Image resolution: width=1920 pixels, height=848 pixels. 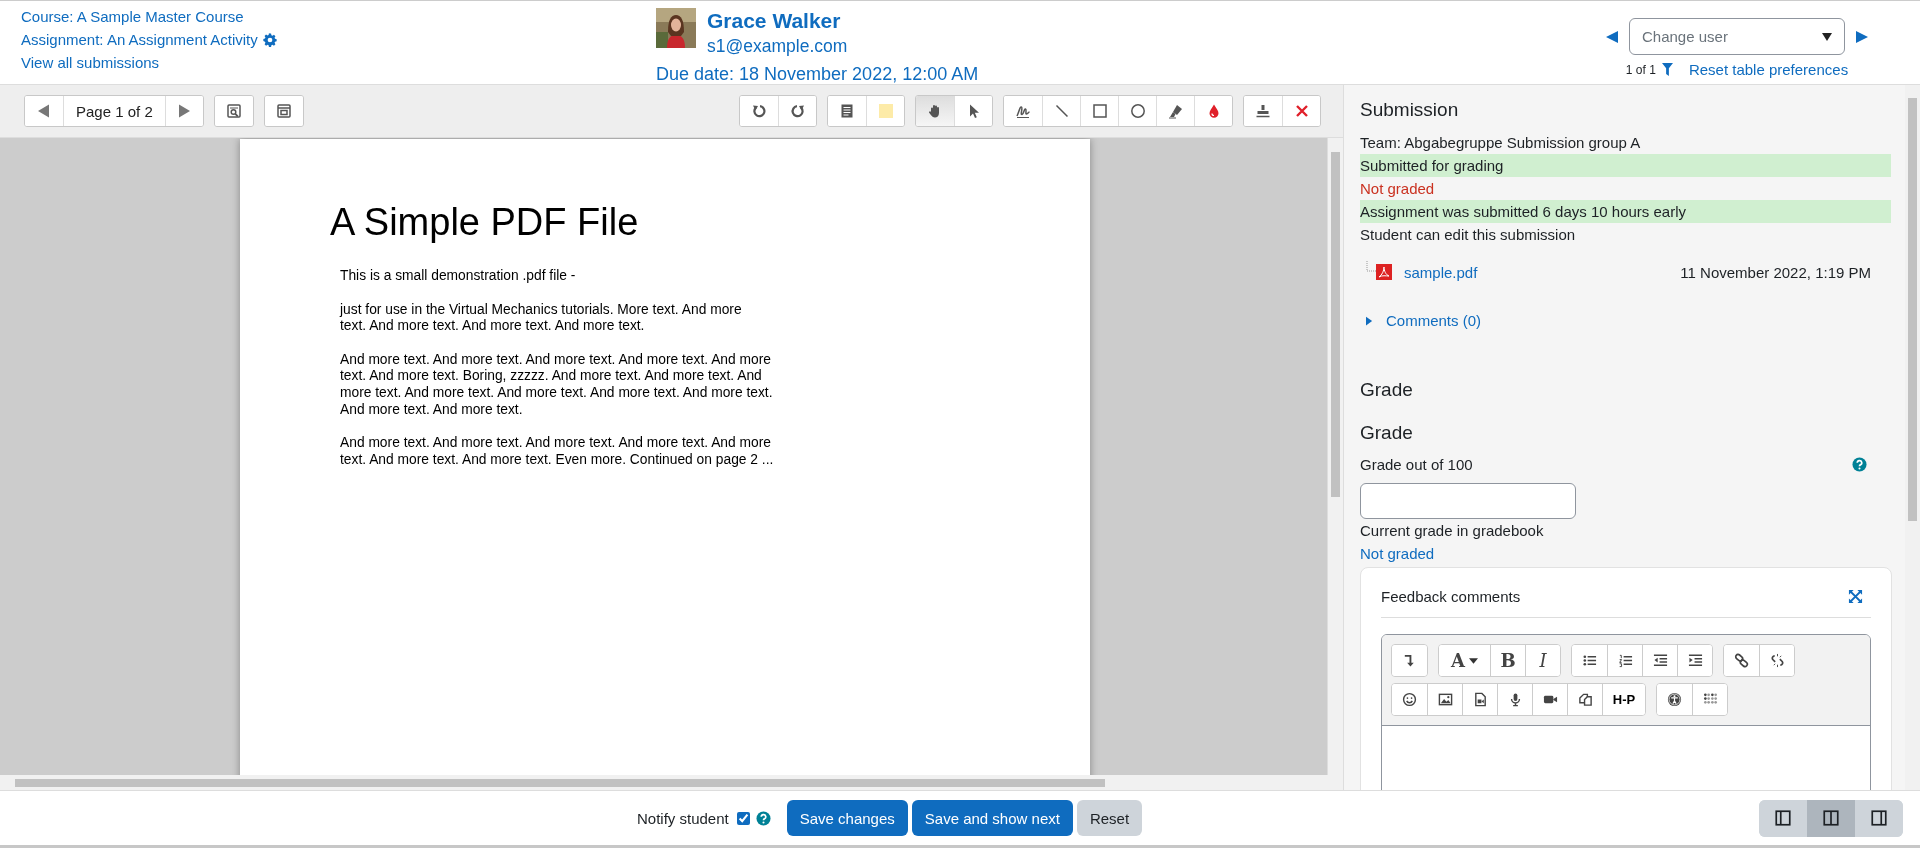 I want to click on bulleted-list-icon, so click(x=1589, y=660).